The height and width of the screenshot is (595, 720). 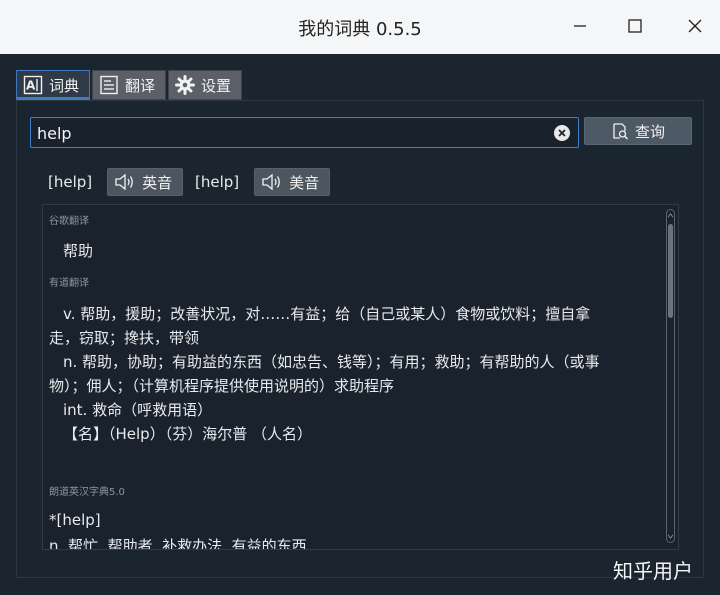 I want to click on dictionary-icon: A, so click(x=33, y=85).